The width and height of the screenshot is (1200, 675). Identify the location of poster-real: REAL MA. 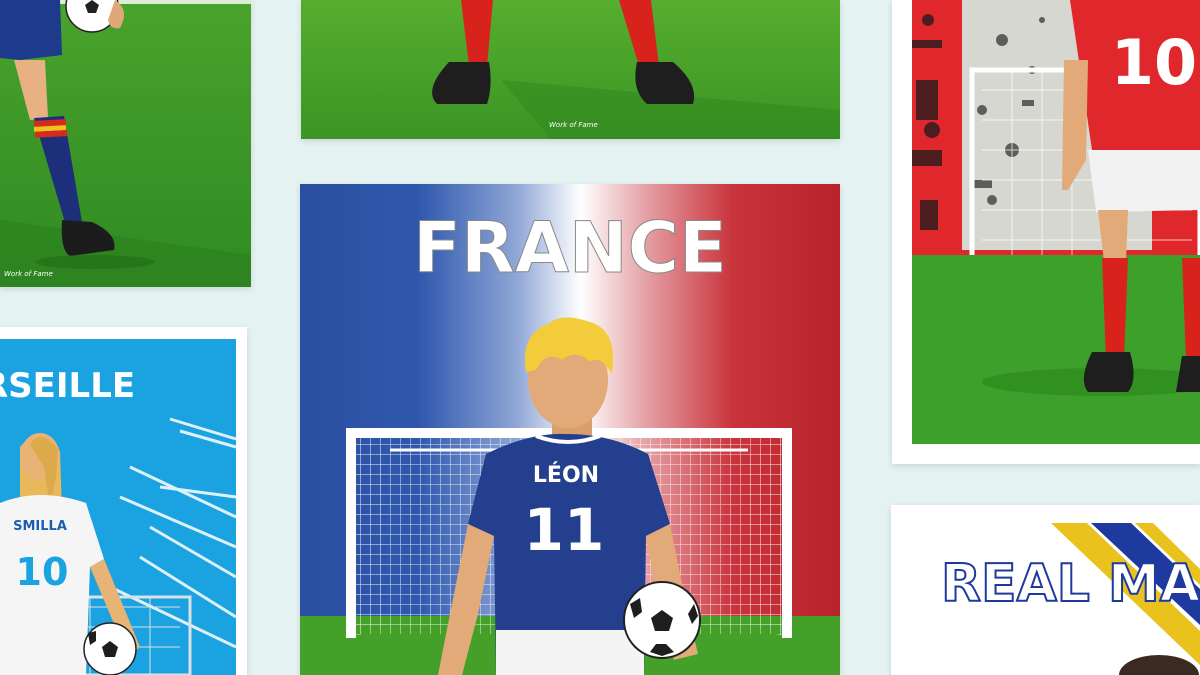
(1045, 590).